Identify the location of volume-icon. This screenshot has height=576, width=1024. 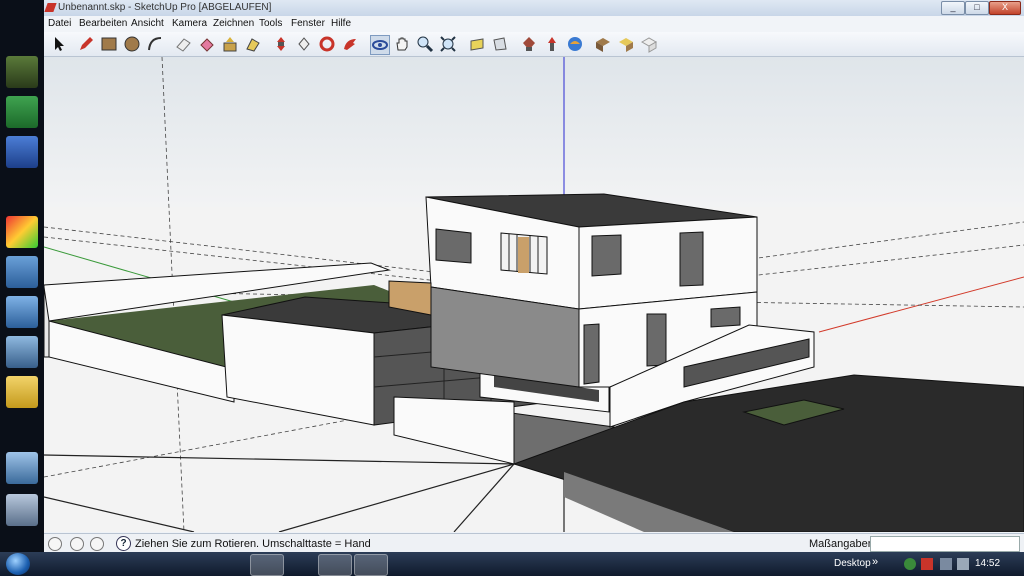
(963, 564).